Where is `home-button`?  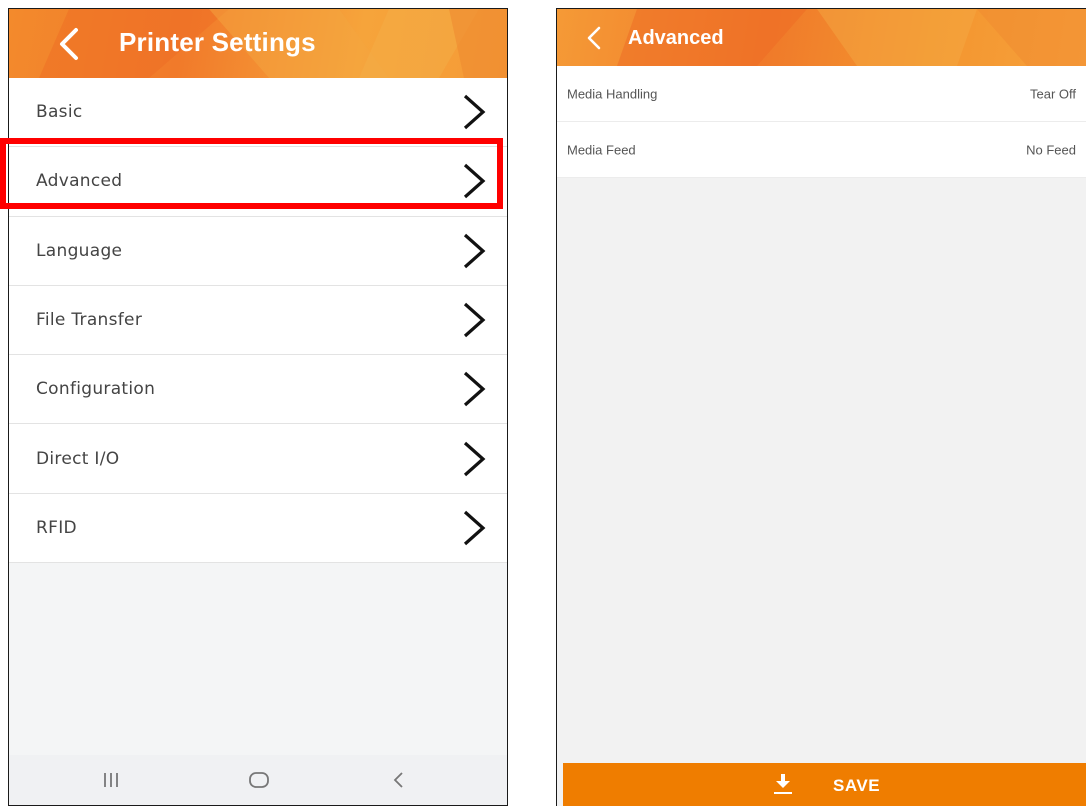 home-button is located at coordinates (259, 780).